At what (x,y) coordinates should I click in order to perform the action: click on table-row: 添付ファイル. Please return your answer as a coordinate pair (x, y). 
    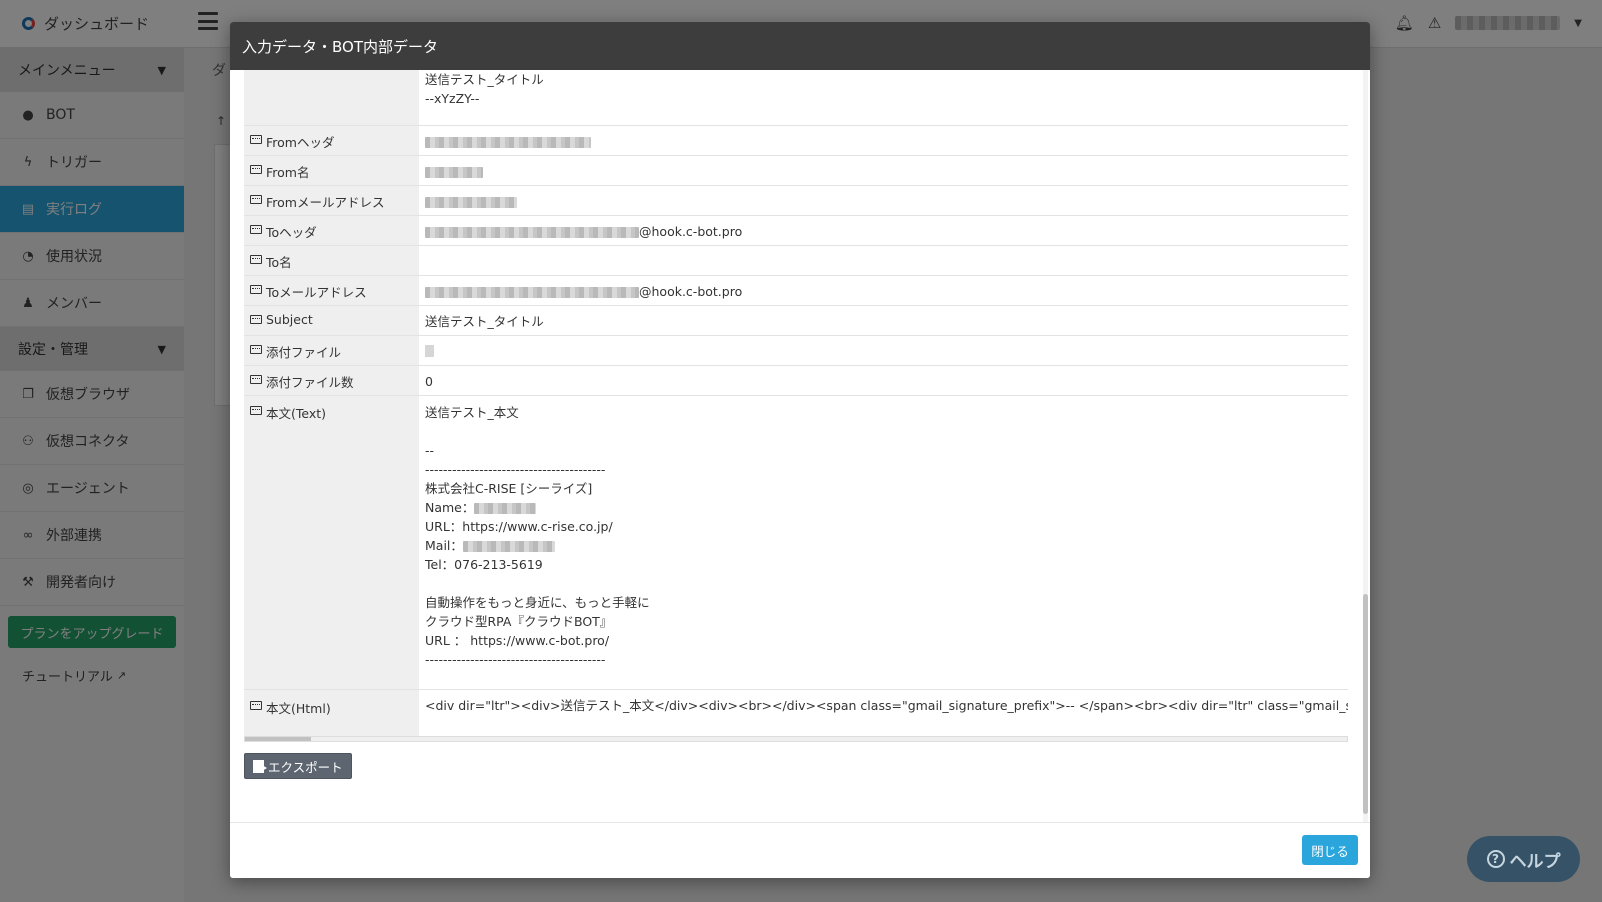
    Looking at the image, I should click on (796, 351).